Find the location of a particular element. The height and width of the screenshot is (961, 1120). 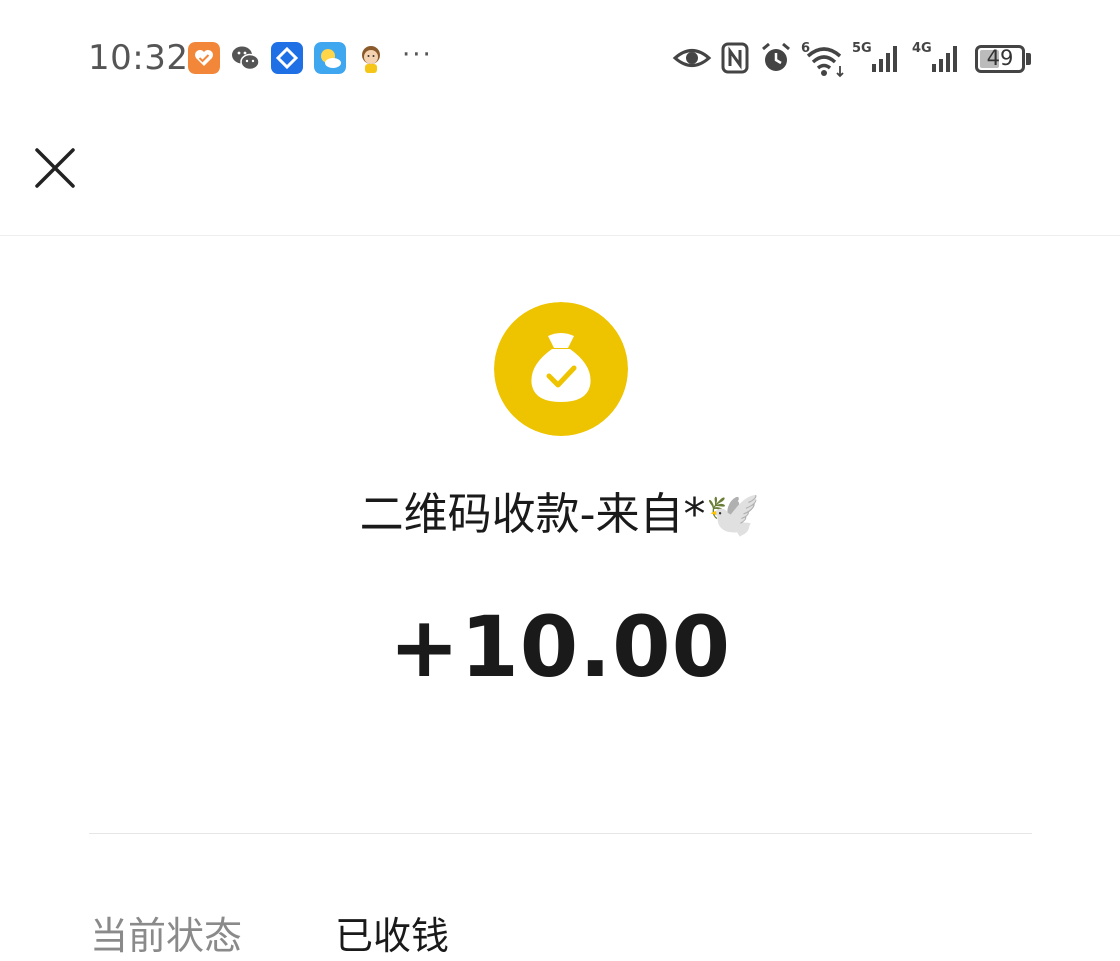

eye-comfort-icon is located at coordinates (692, 58).